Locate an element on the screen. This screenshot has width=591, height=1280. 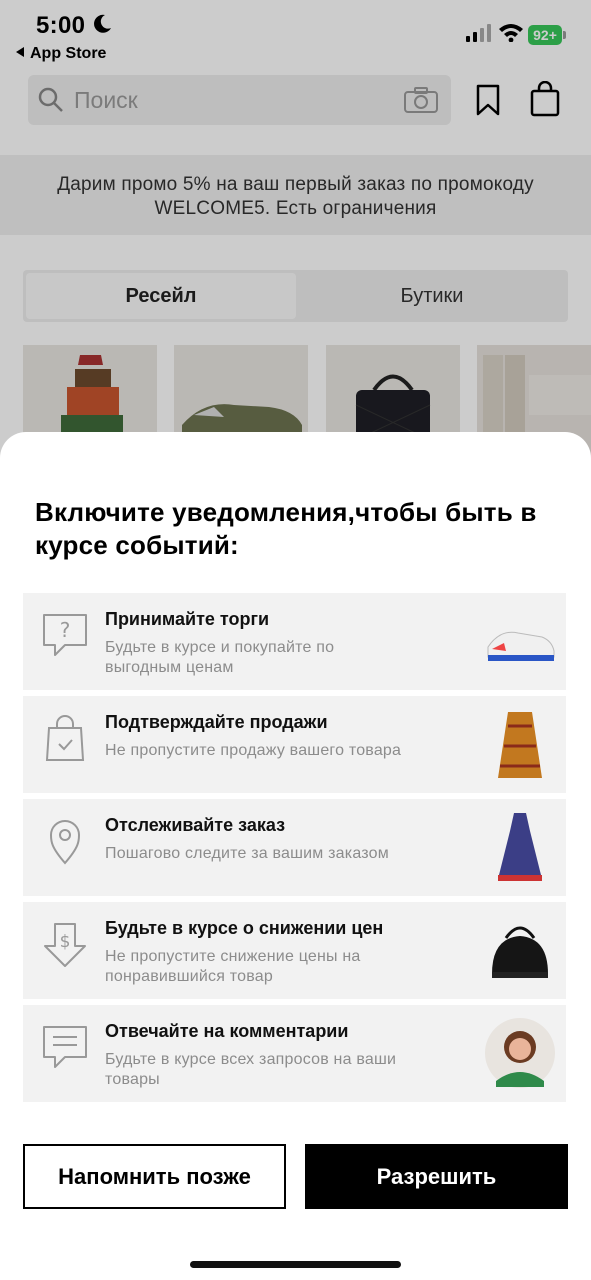
item-title: Подтверждайте продажи is located at coordinates (216, 722).